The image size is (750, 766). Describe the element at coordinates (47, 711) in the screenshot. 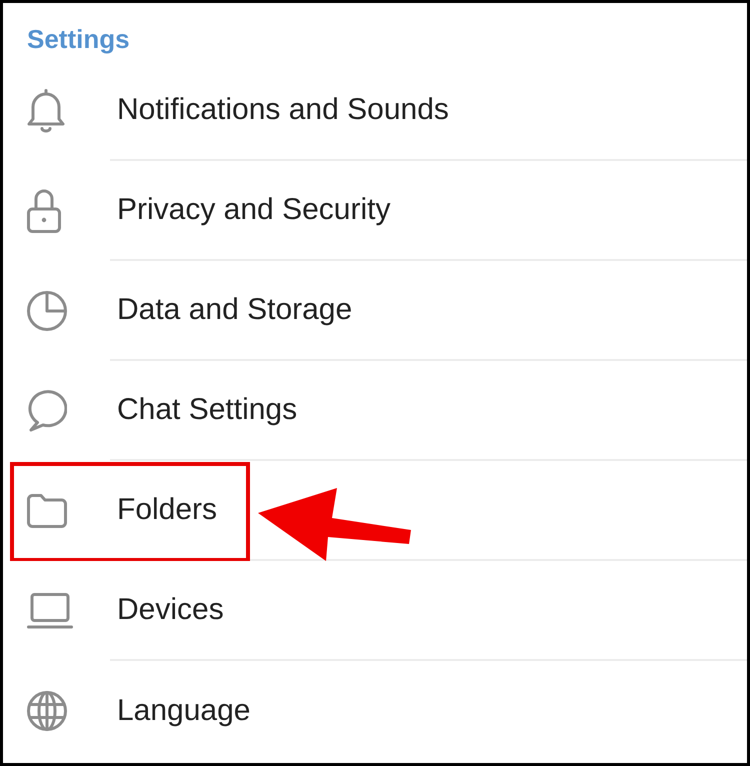

I see `globe-icon` at that location.